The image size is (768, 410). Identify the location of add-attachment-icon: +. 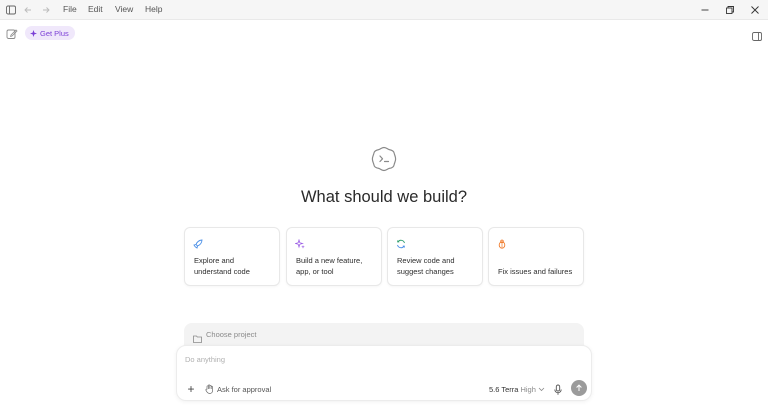
(191, 389).